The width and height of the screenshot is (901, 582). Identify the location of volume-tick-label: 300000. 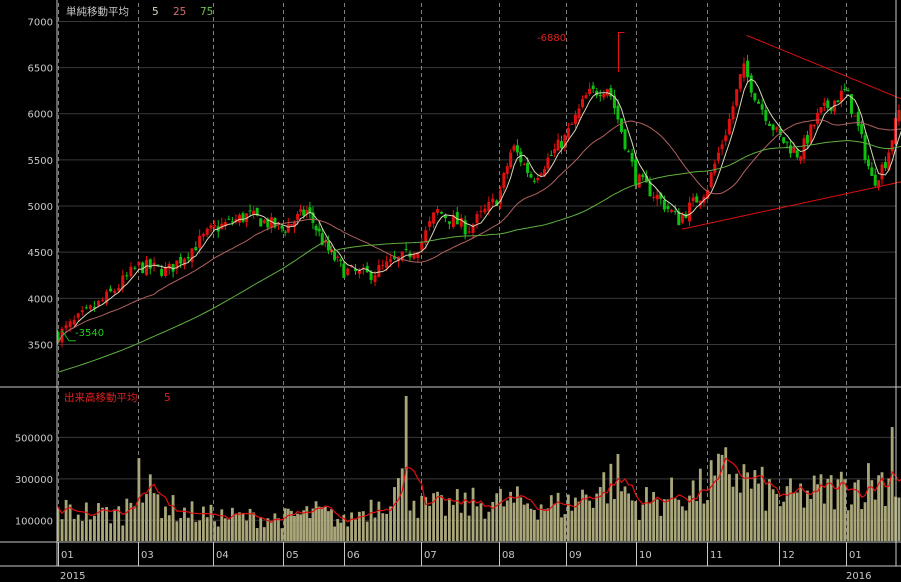
(34, 480).